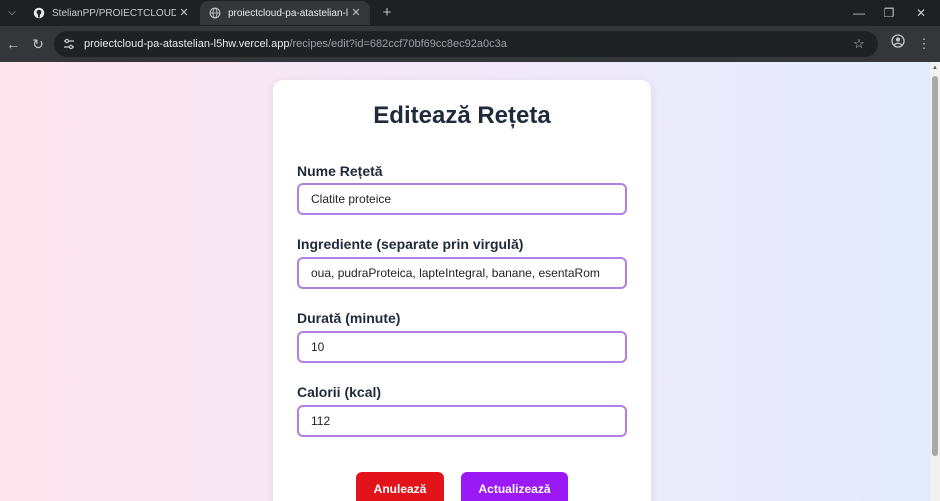  Describe the element at coordinates (921, 13) in the screenshot. I see `window-close-icon: ✕` at that location.